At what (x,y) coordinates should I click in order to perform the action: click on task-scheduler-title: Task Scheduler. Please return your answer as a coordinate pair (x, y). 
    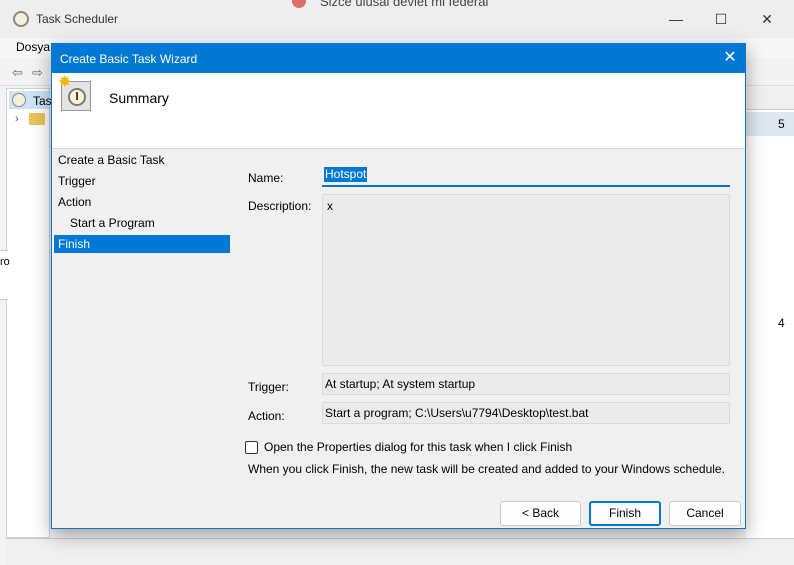
    Looking at the image, I should click on (77, 19).